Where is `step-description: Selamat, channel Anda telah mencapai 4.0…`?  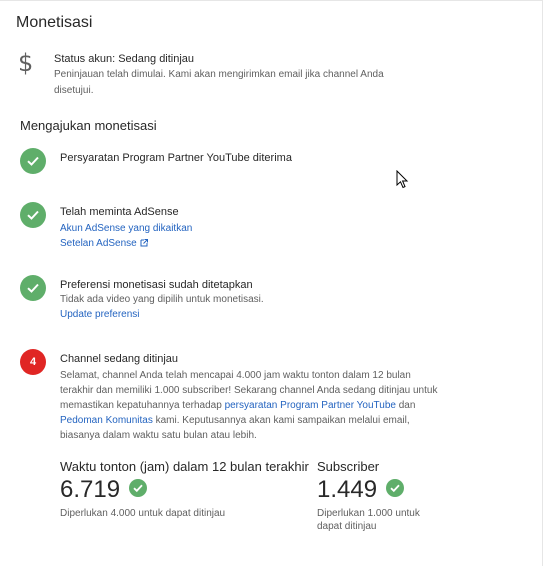
step-description: Selamat, channel Anda telah mencapai 4.0… is located at coordinates (250, 405).